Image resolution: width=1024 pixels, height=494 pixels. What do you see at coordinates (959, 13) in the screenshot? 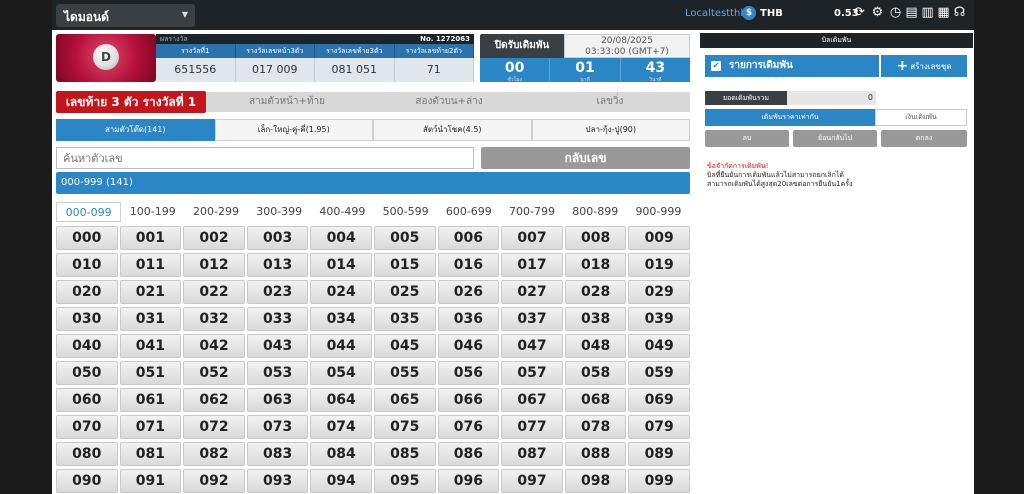
I see `headset-icon: ☊` at bounding box center [959, 13].